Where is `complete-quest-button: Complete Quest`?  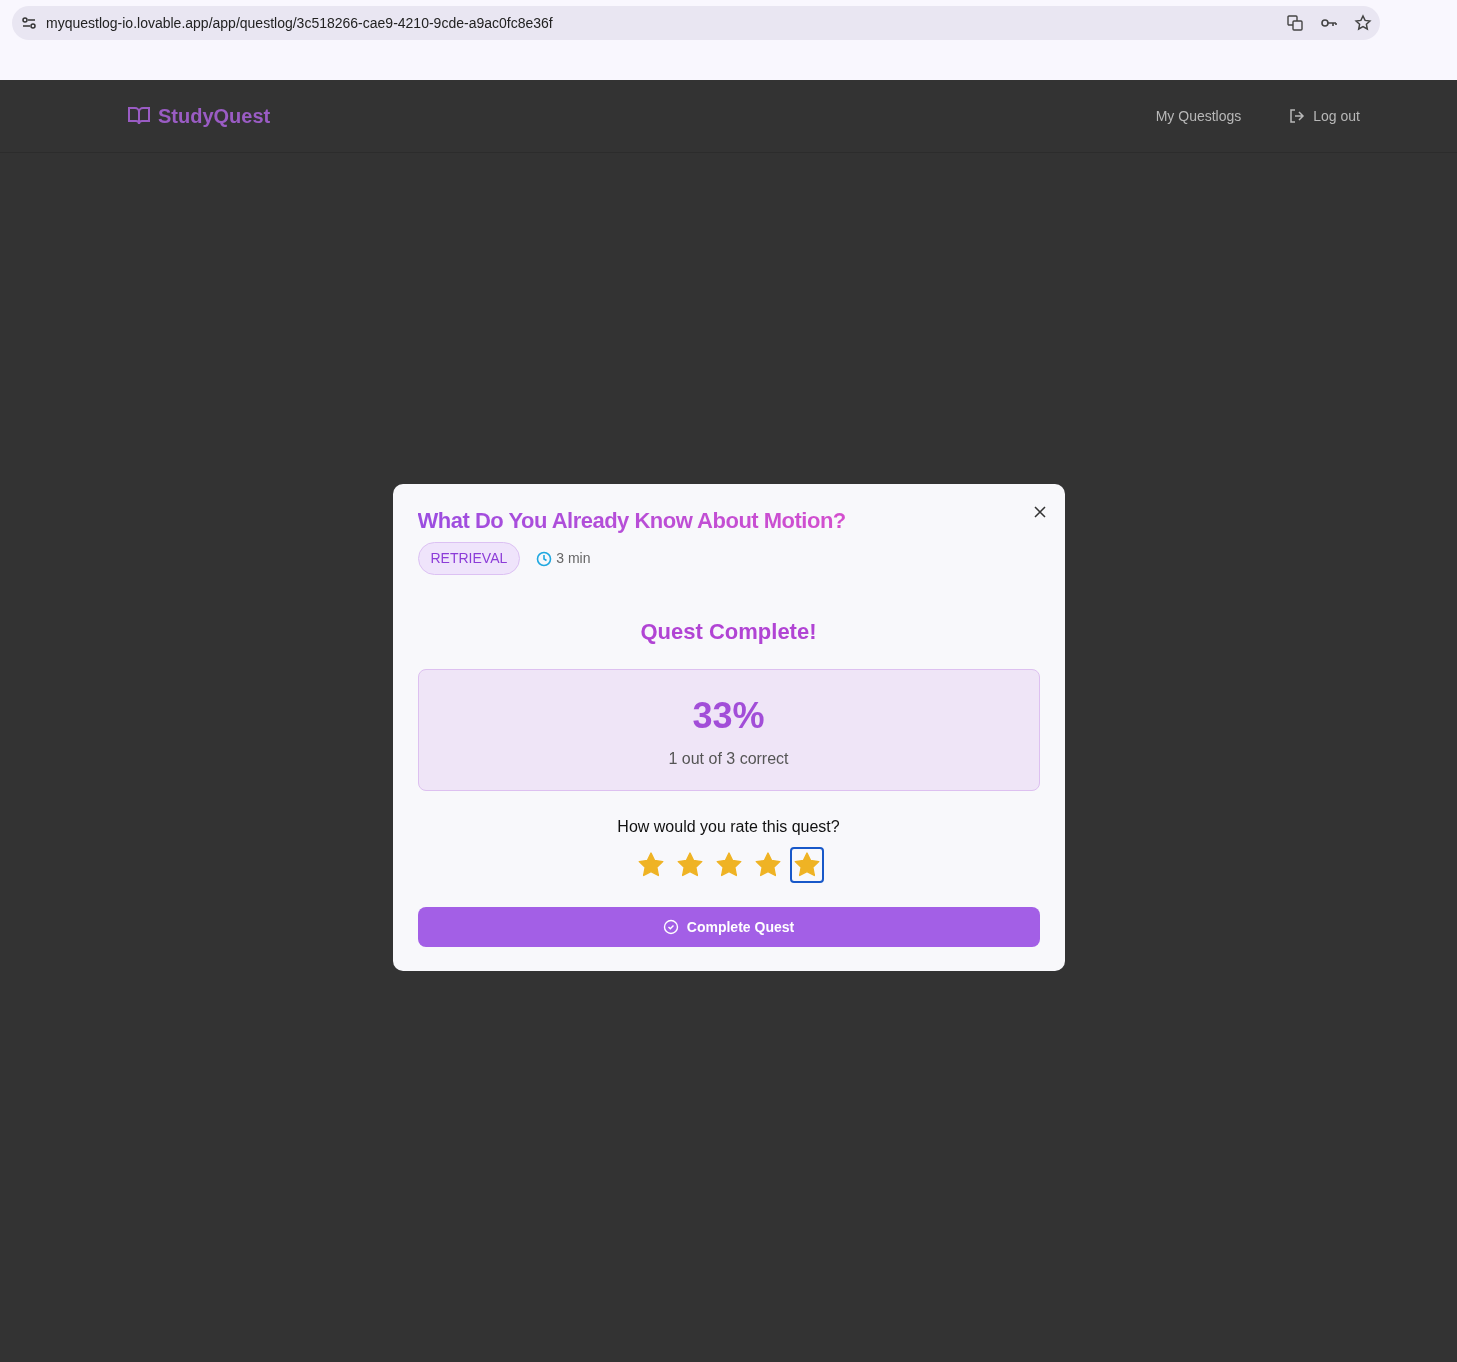 complete-quest-button: Complete Quest is located at coordinates (728, 927).